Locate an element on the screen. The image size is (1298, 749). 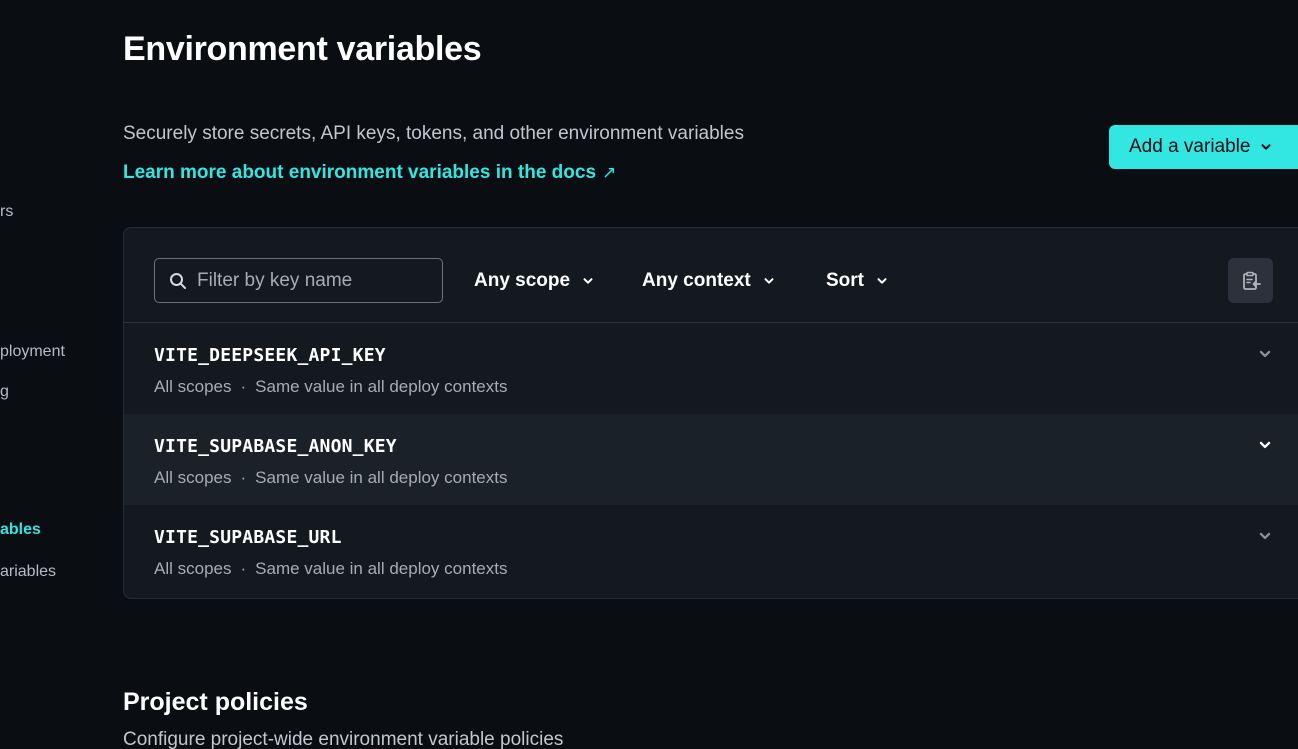
variable-key: VITE_SUPABASE_URL is located at coordinates (248, 537).